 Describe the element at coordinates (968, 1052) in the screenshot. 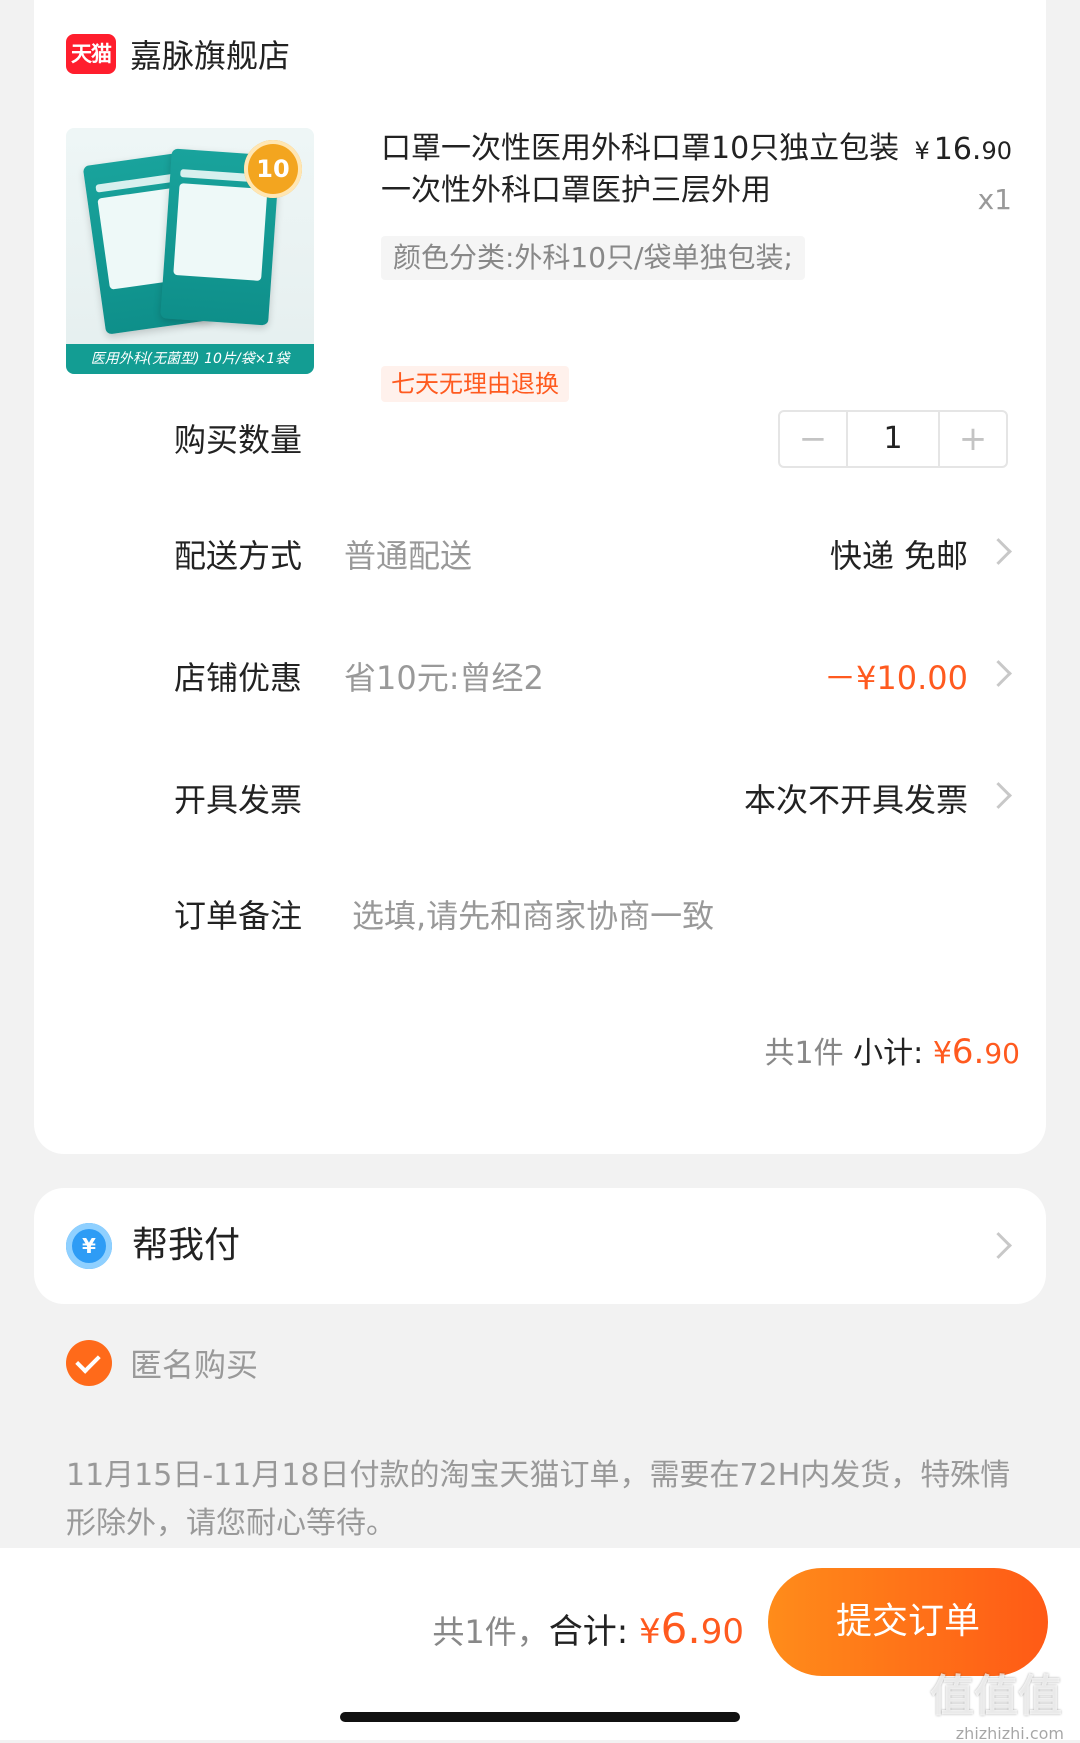

I see `subtotal-integer: 6.` at that location.